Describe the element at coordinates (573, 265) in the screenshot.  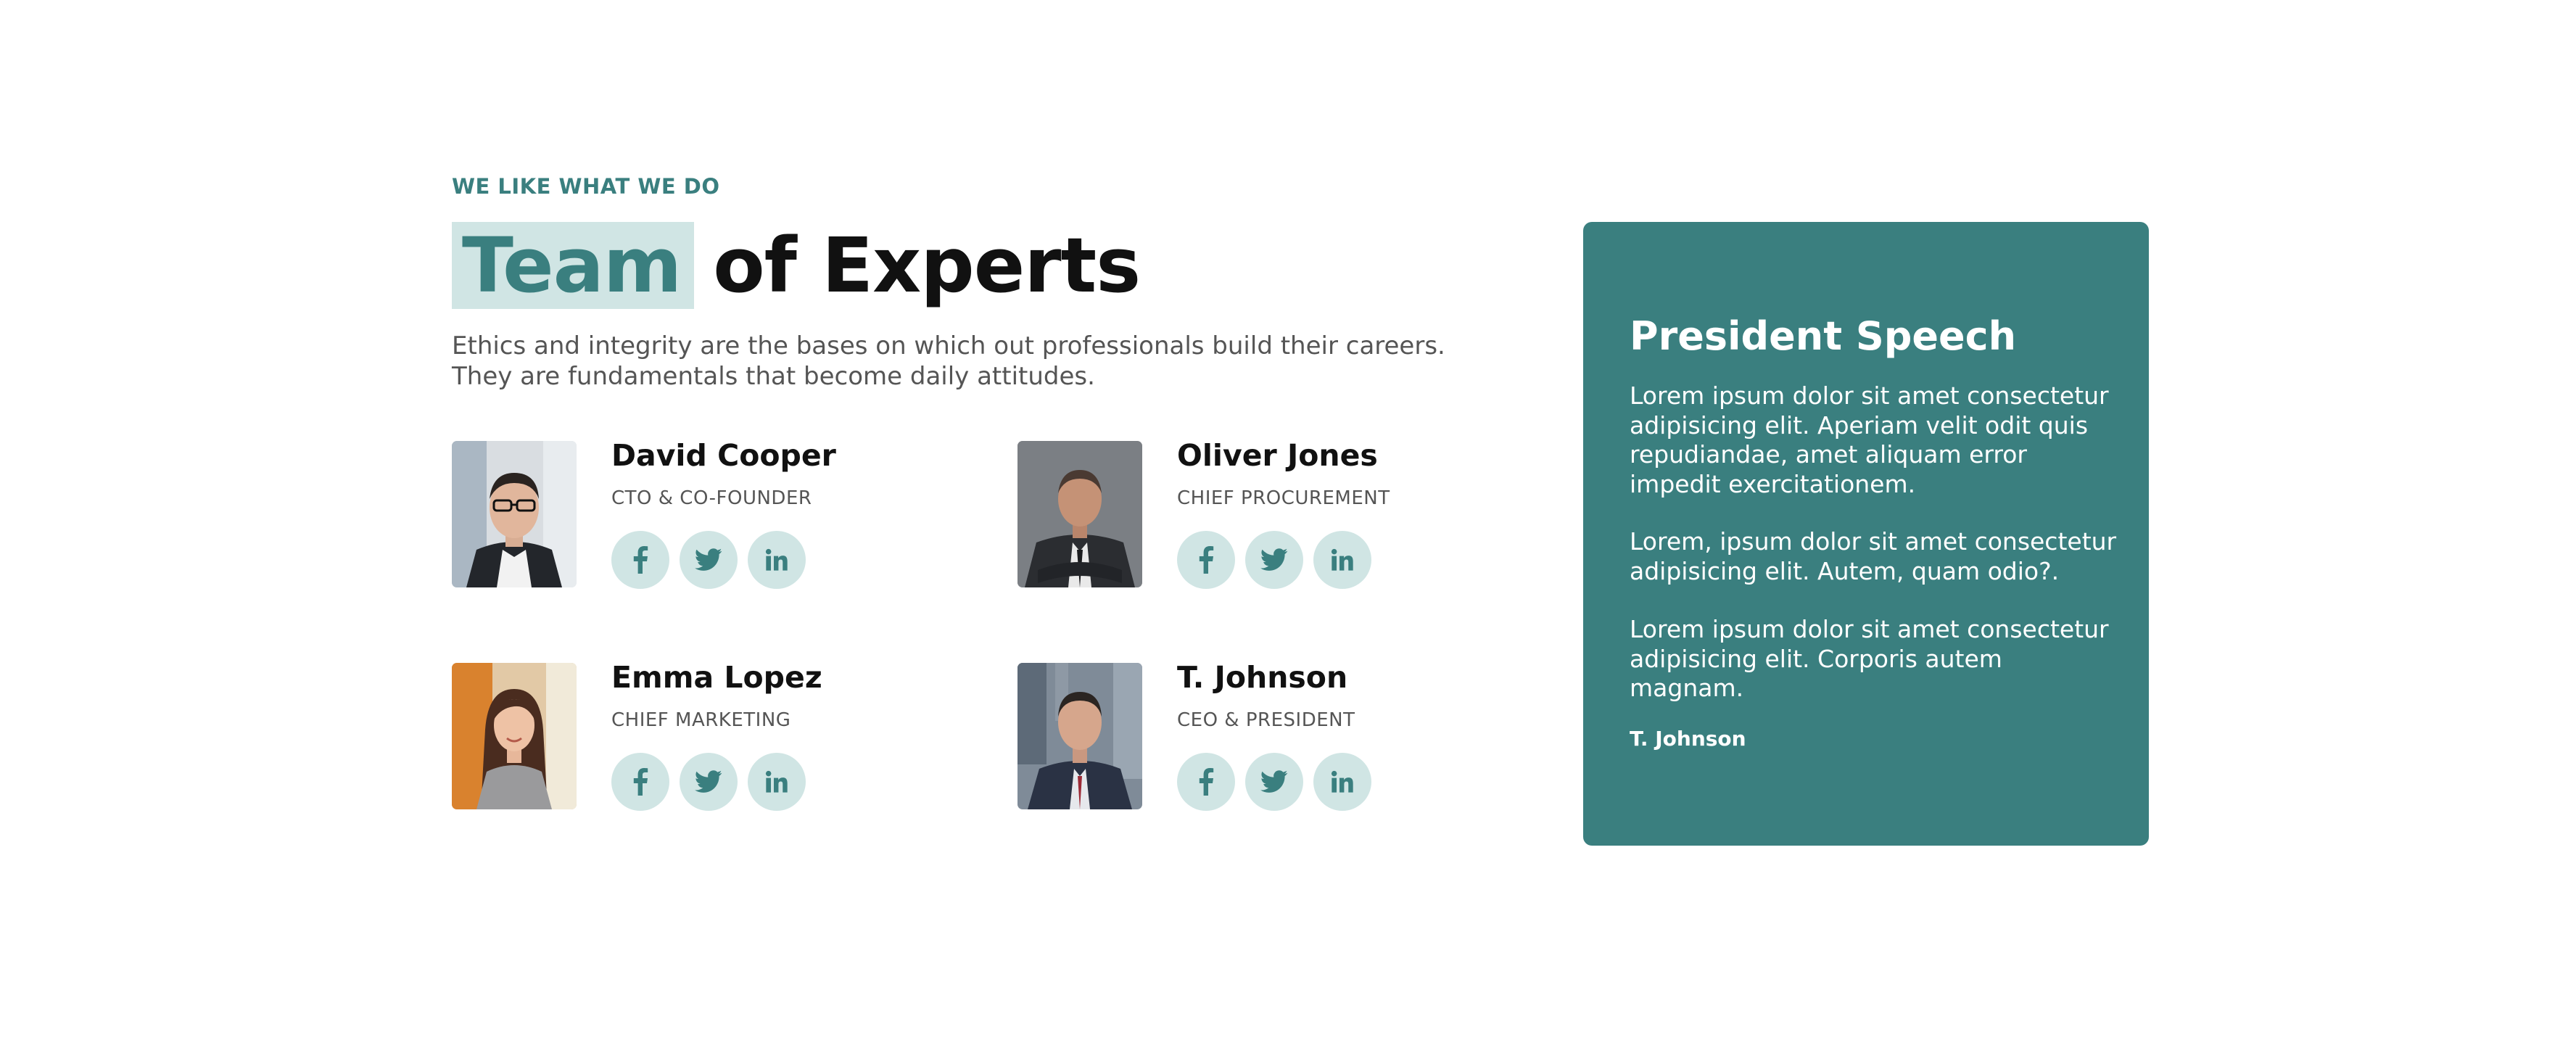
I see `title-highlight: Team` at that location.